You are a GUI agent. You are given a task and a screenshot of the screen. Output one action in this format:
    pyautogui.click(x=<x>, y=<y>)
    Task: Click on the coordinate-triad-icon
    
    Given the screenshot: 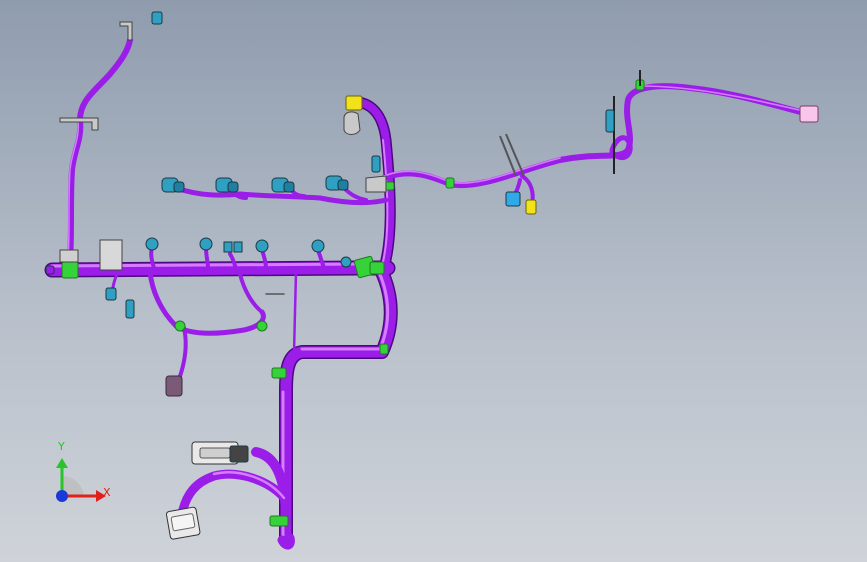 What is the action you would take?
    pyautogui.click(x=81, y=480)
    